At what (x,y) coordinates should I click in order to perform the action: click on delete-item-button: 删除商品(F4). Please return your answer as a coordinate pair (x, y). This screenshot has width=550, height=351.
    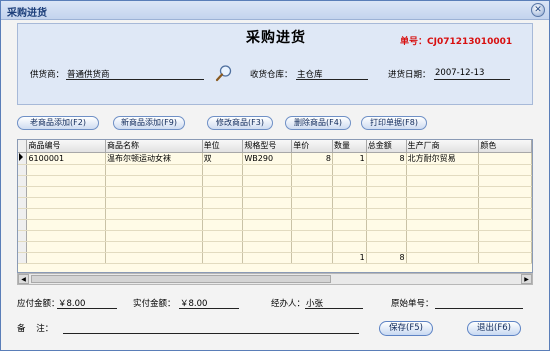
    Looking at the image, I should click on (318, 123).